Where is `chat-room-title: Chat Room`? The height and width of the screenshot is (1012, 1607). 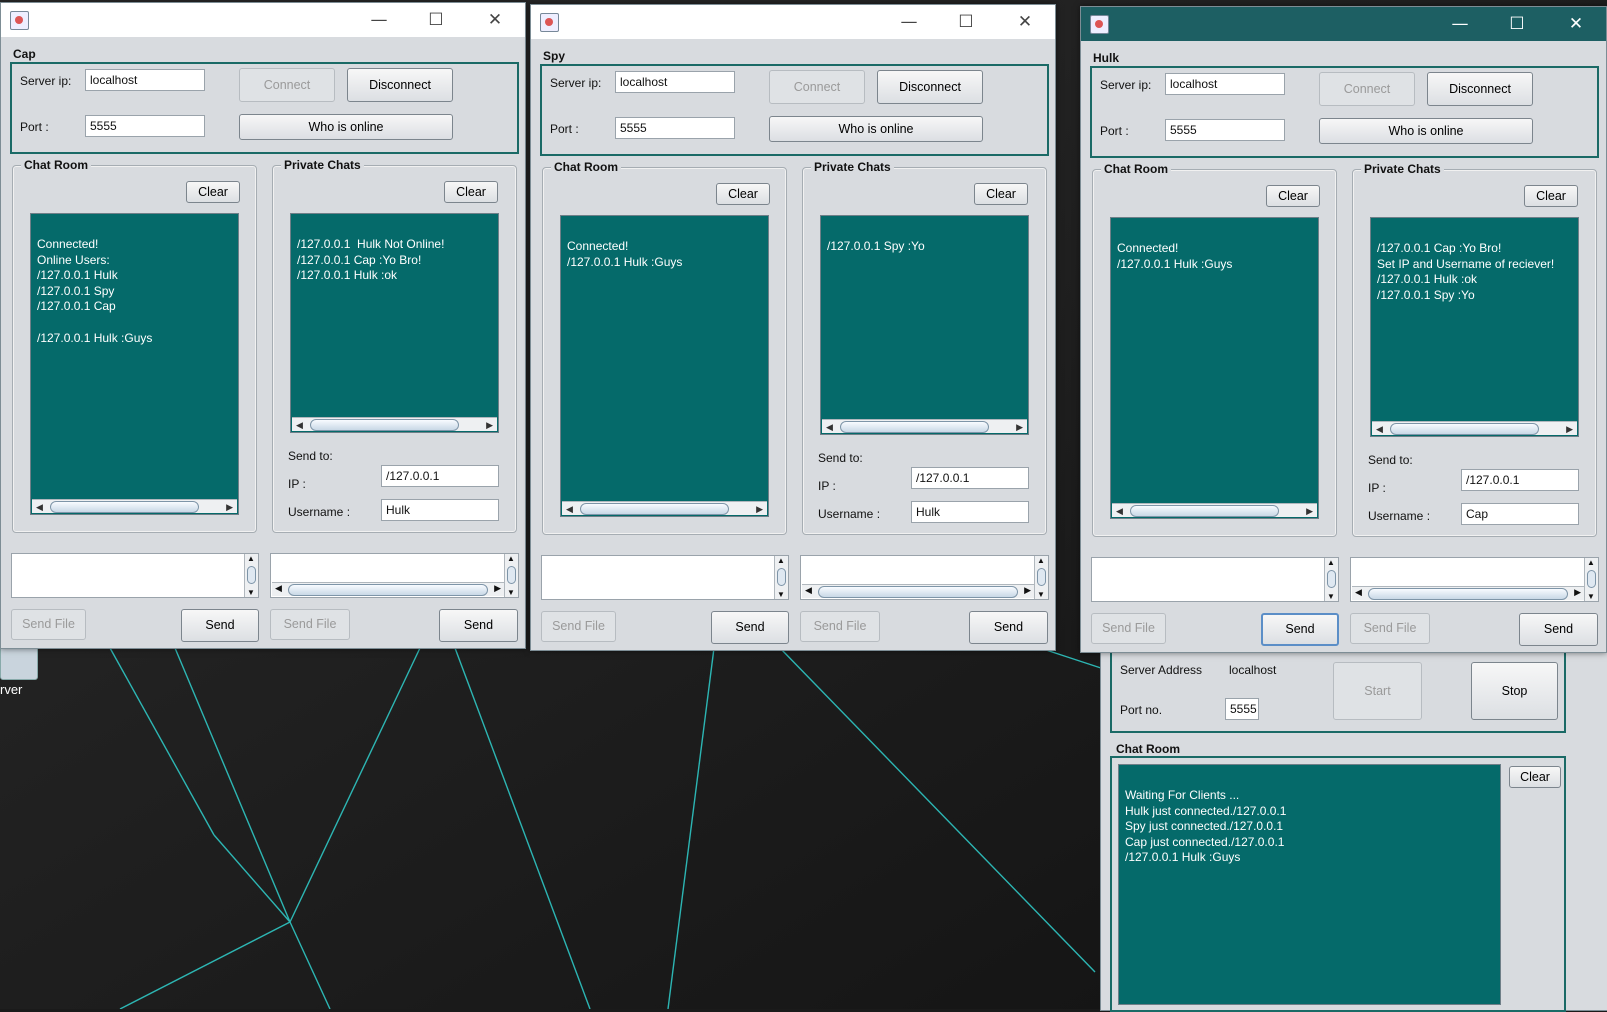 chat-room-title: Chat Room is located at coordinates (586, 167).